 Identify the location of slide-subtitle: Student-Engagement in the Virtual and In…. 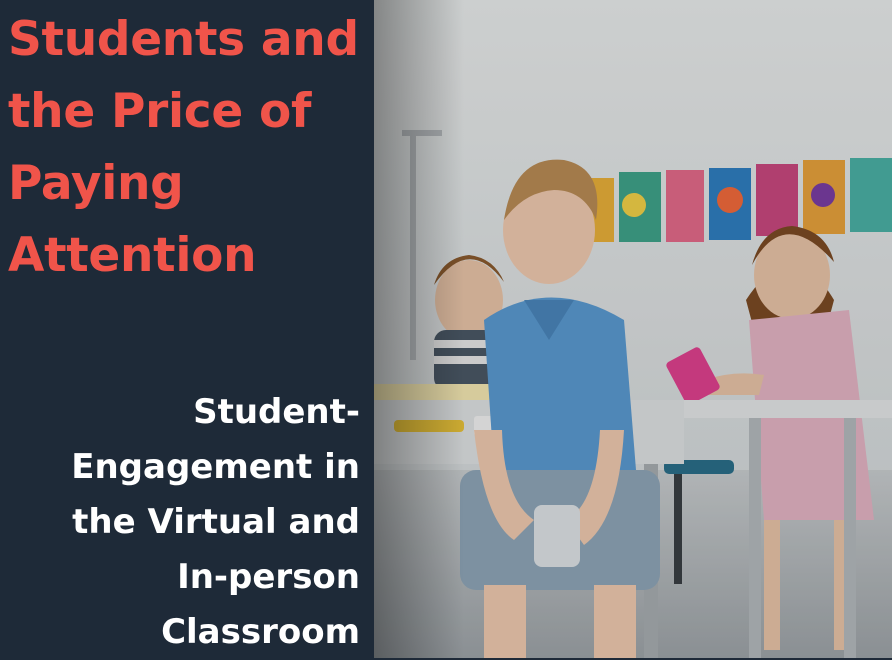
(215, 522).